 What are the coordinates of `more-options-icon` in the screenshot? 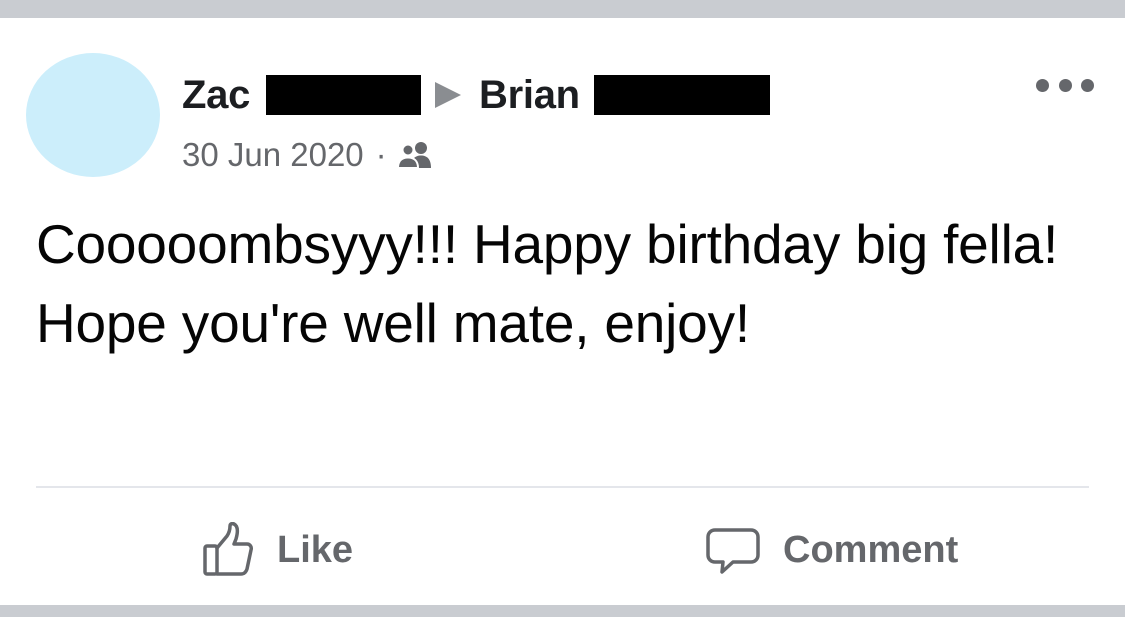 It's located at (1065, 85).